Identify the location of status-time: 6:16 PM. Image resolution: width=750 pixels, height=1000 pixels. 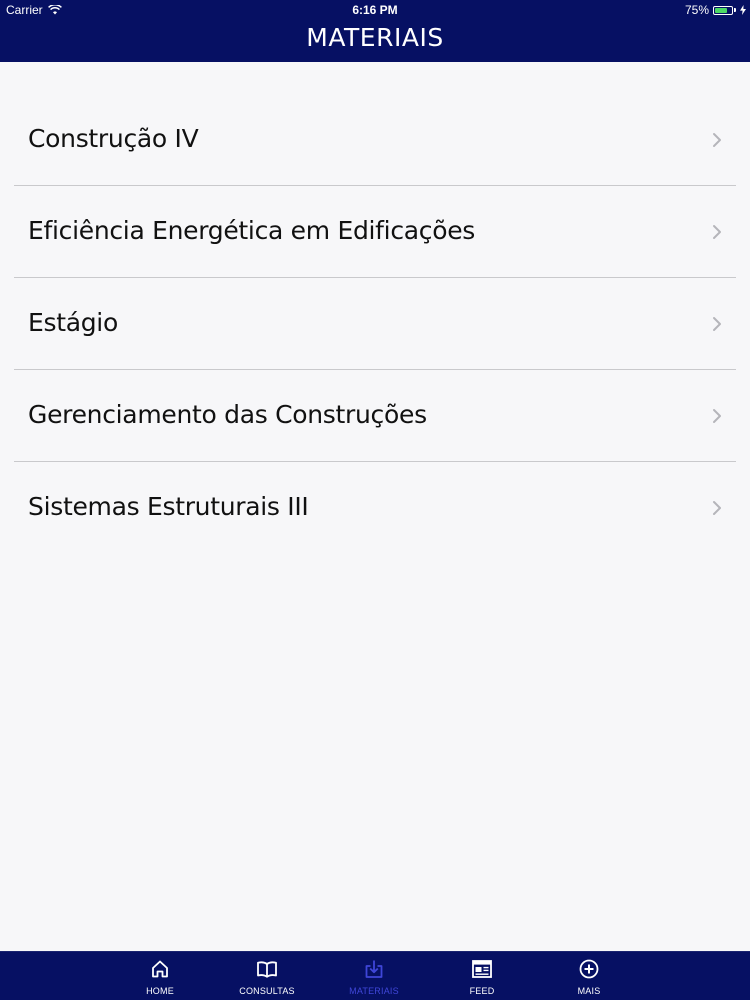
(375, 10).